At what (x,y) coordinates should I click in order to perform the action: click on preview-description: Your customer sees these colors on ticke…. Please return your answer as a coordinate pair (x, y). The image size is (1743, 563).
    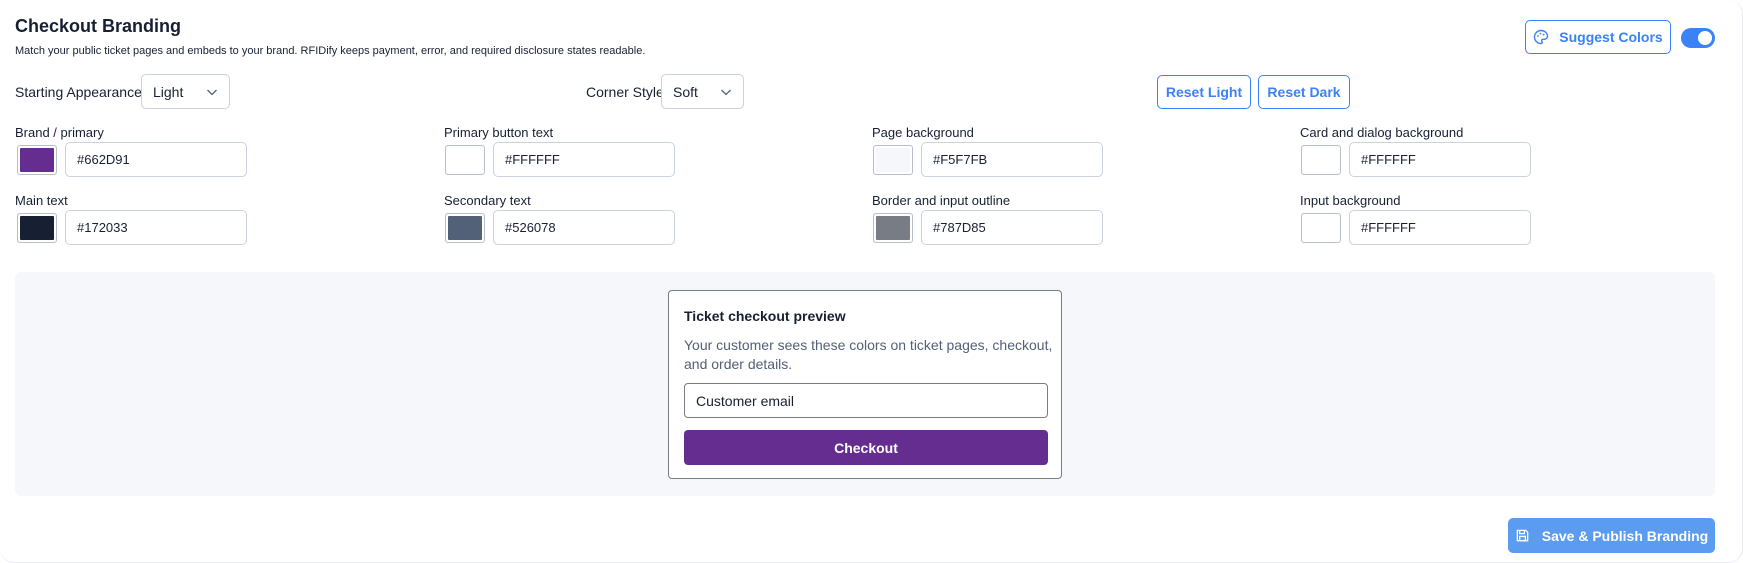
    Looking at the image, I should click on (868, 354).